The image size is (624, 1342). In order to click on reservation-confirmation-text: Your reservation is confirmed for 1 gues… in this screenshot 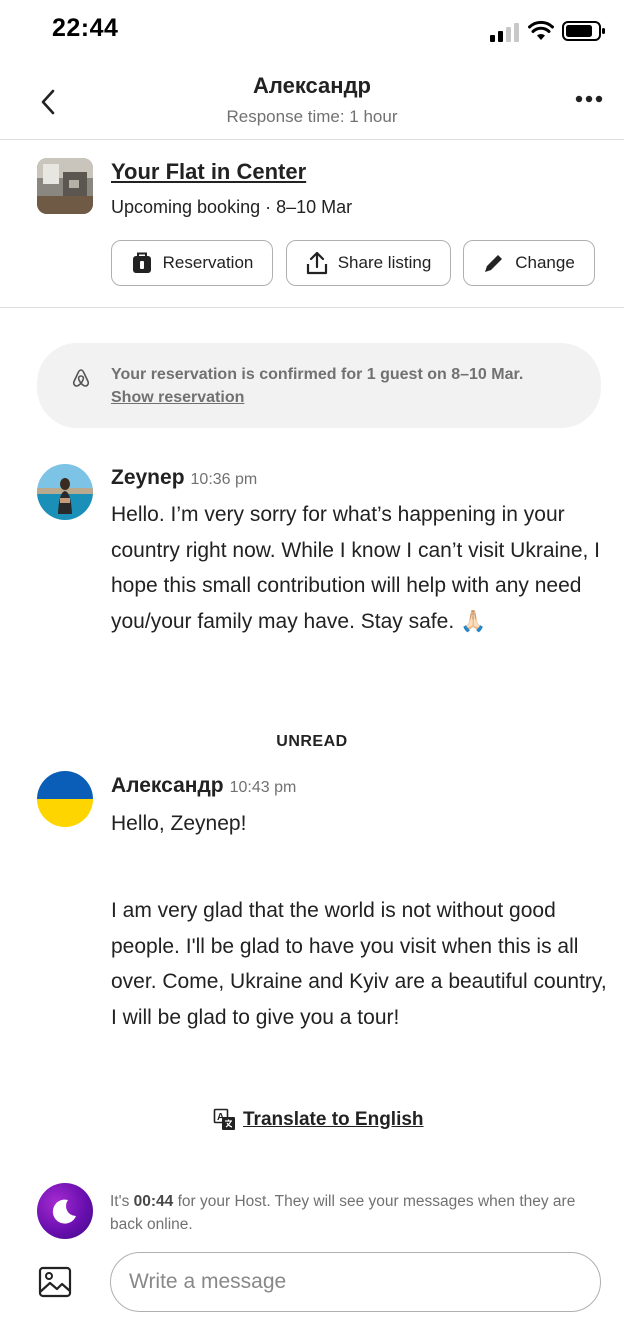, I will do `click(317, 374)`.